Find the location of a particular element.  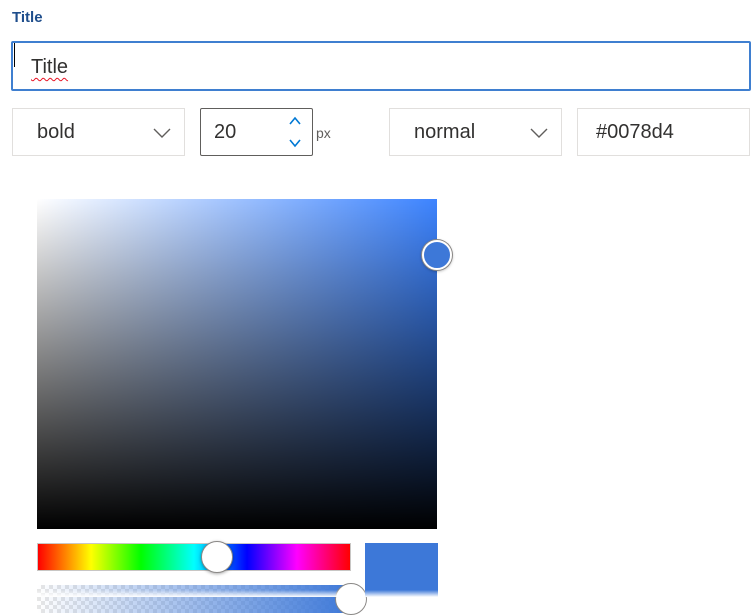

hue-slider-thumb is located at coordinates (217, 557).